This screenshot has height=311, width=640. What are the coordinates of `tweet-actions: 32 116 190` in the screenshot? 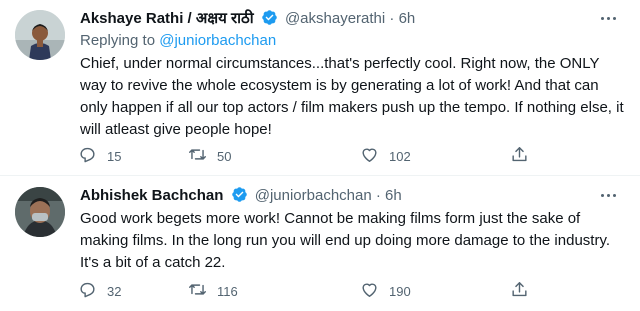 It's located at (308, 291).